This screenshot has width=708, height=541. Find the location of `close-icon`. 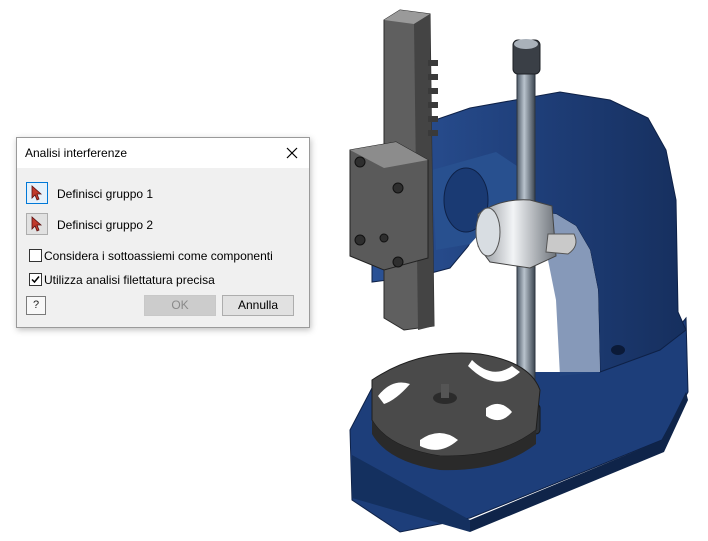

close-icon is located at coordinates (292, 153).